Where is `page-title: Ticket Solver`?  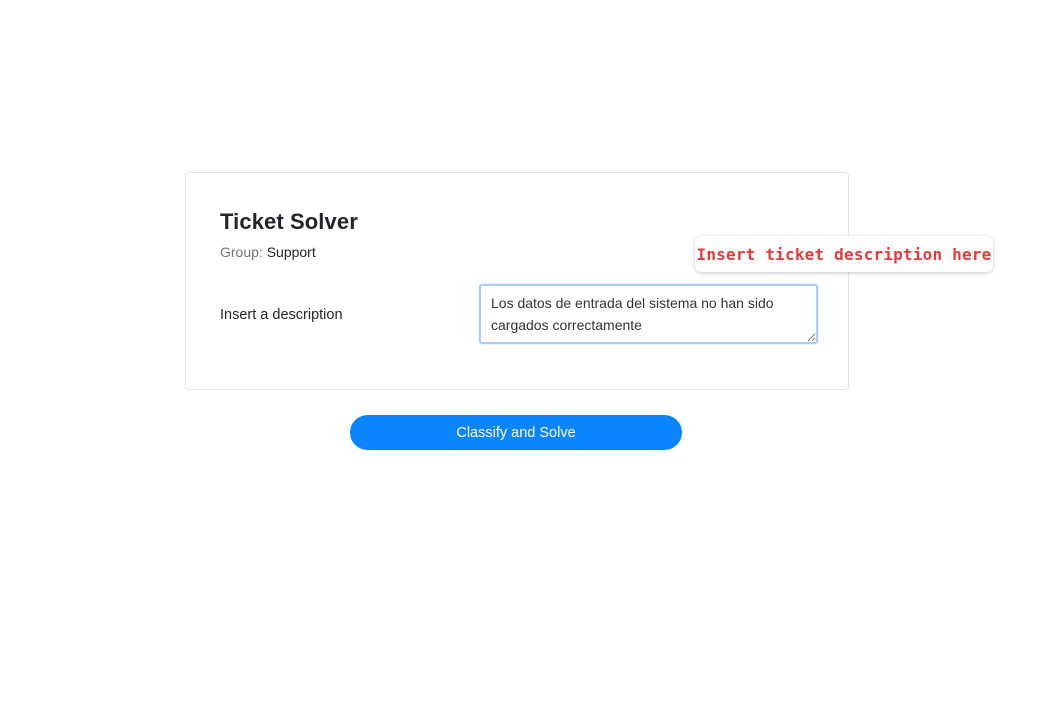
page-title: Ticket Solver is located at coordinates (289, 221).